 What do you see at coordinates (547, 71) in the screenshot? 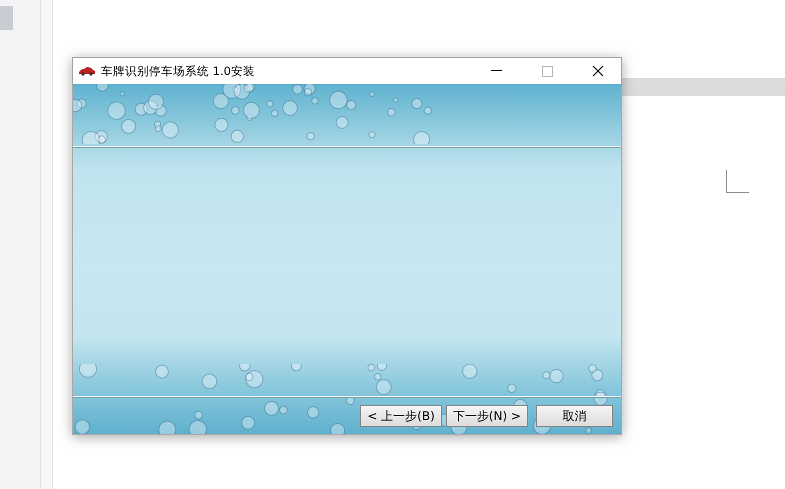
I see `maximize-icon` at bounding box center [547, 71].